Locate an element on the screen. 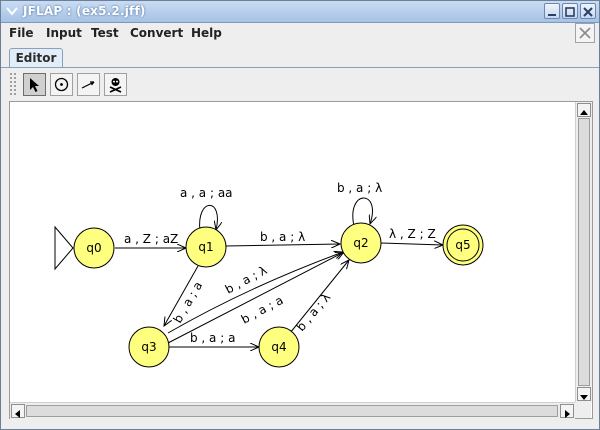 The height and width of the screenshot is (430, 600). edge-label-q3-q4: b , a ; a is located at coordinates (212, 338).